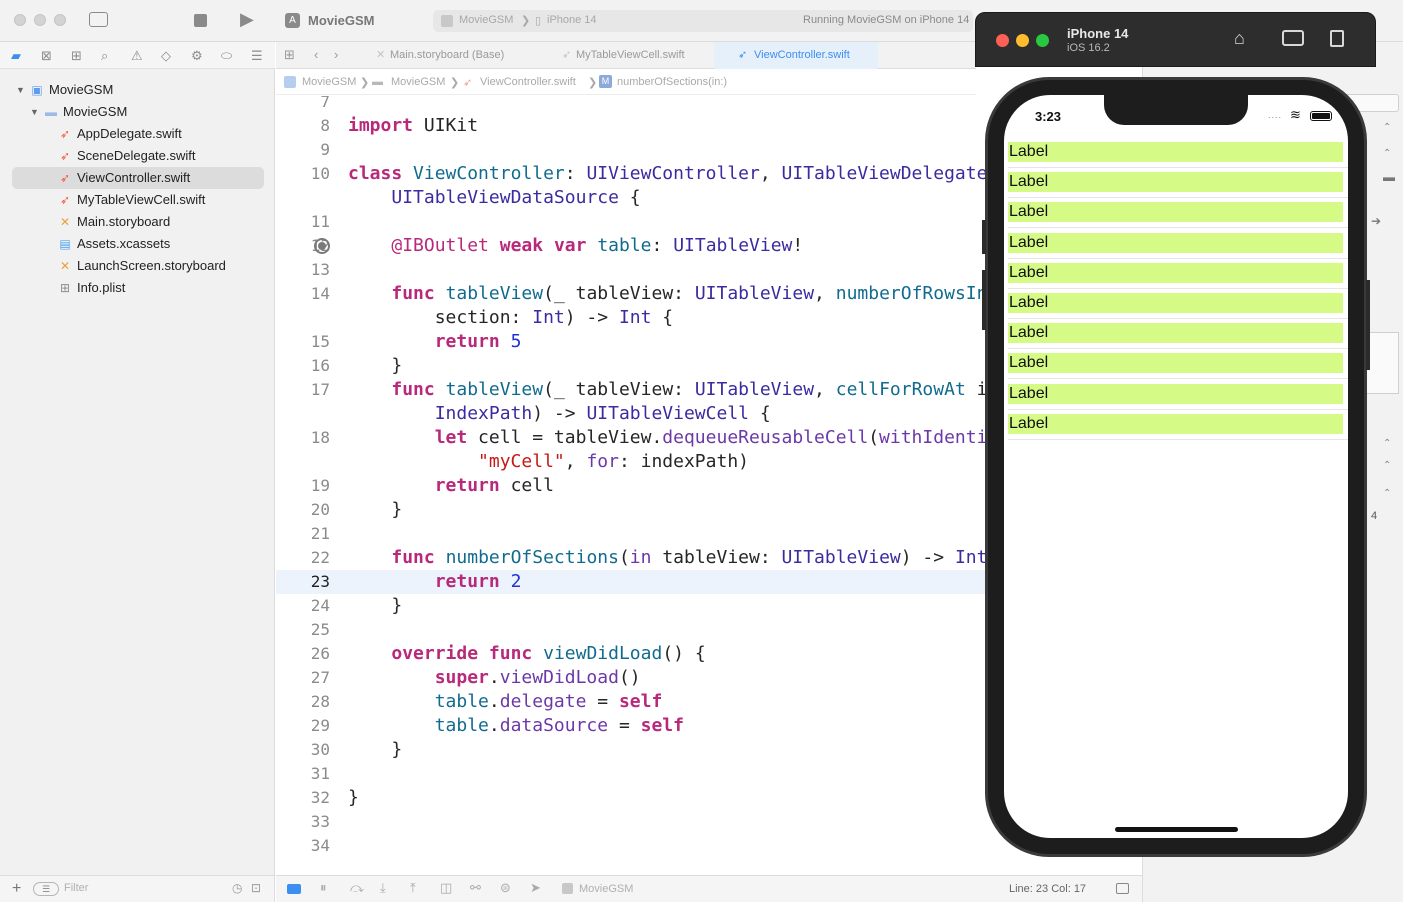  Describe the element at coordinates (505, 888) in the screenshot. I see `environment-icon: ⊜` at that location.